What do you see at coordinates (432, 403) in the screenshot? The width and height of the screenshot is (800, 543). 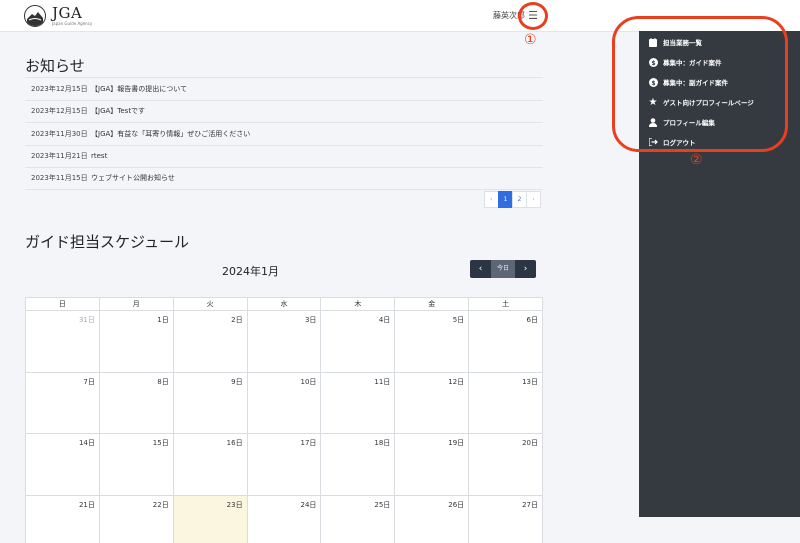 I see `calendar-day: 12日` at bounding box center [432, 403].